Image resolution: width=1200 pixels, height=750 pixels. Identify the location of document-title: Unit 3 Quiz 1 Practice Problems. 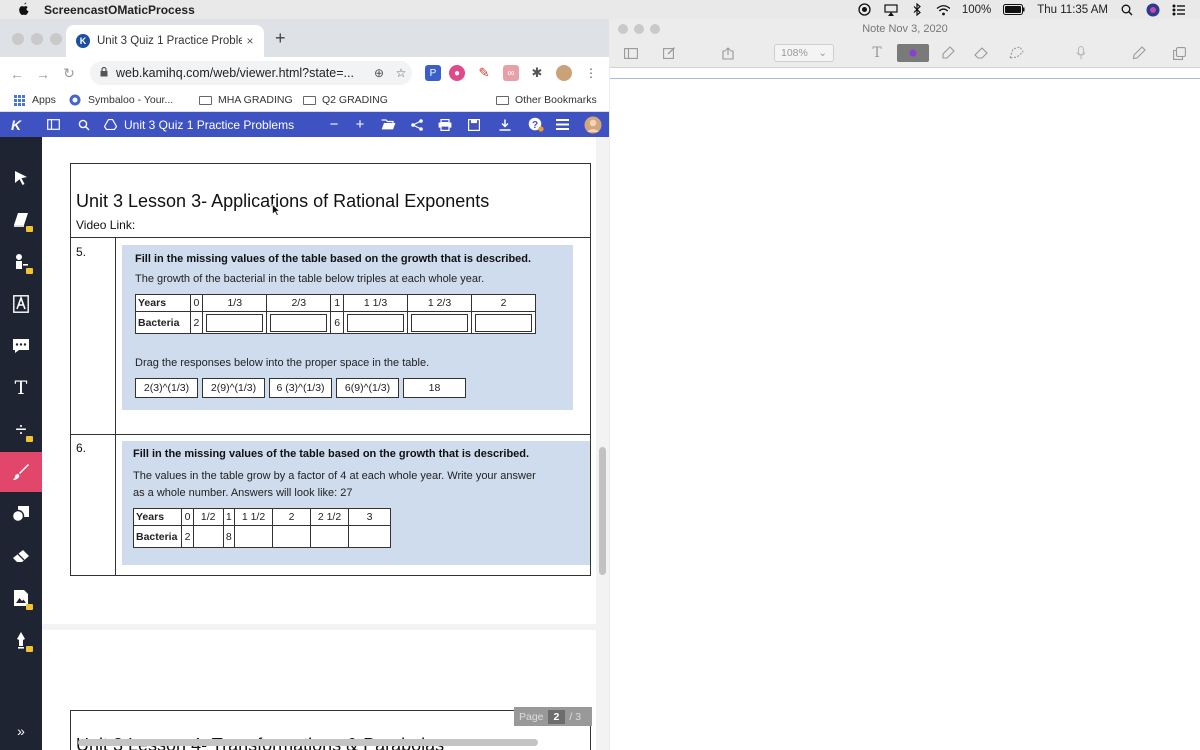
(209, 124).